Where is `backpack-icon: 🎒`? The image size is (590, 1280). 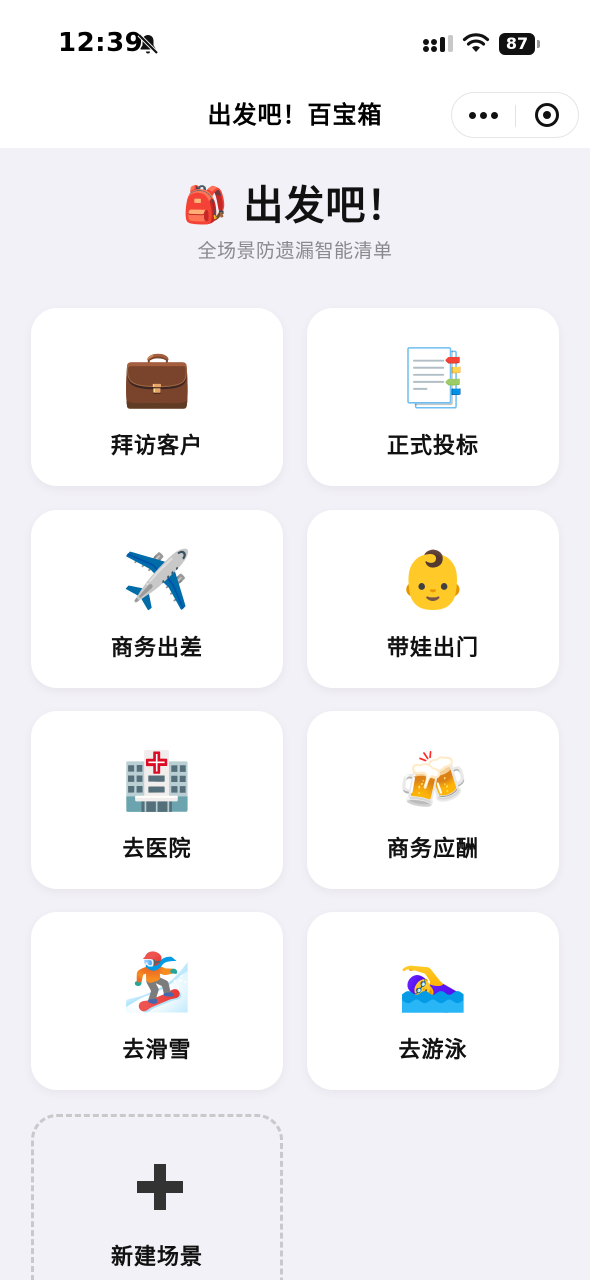
backpack-icon: 🎒 is located at coordinates (205, 205).